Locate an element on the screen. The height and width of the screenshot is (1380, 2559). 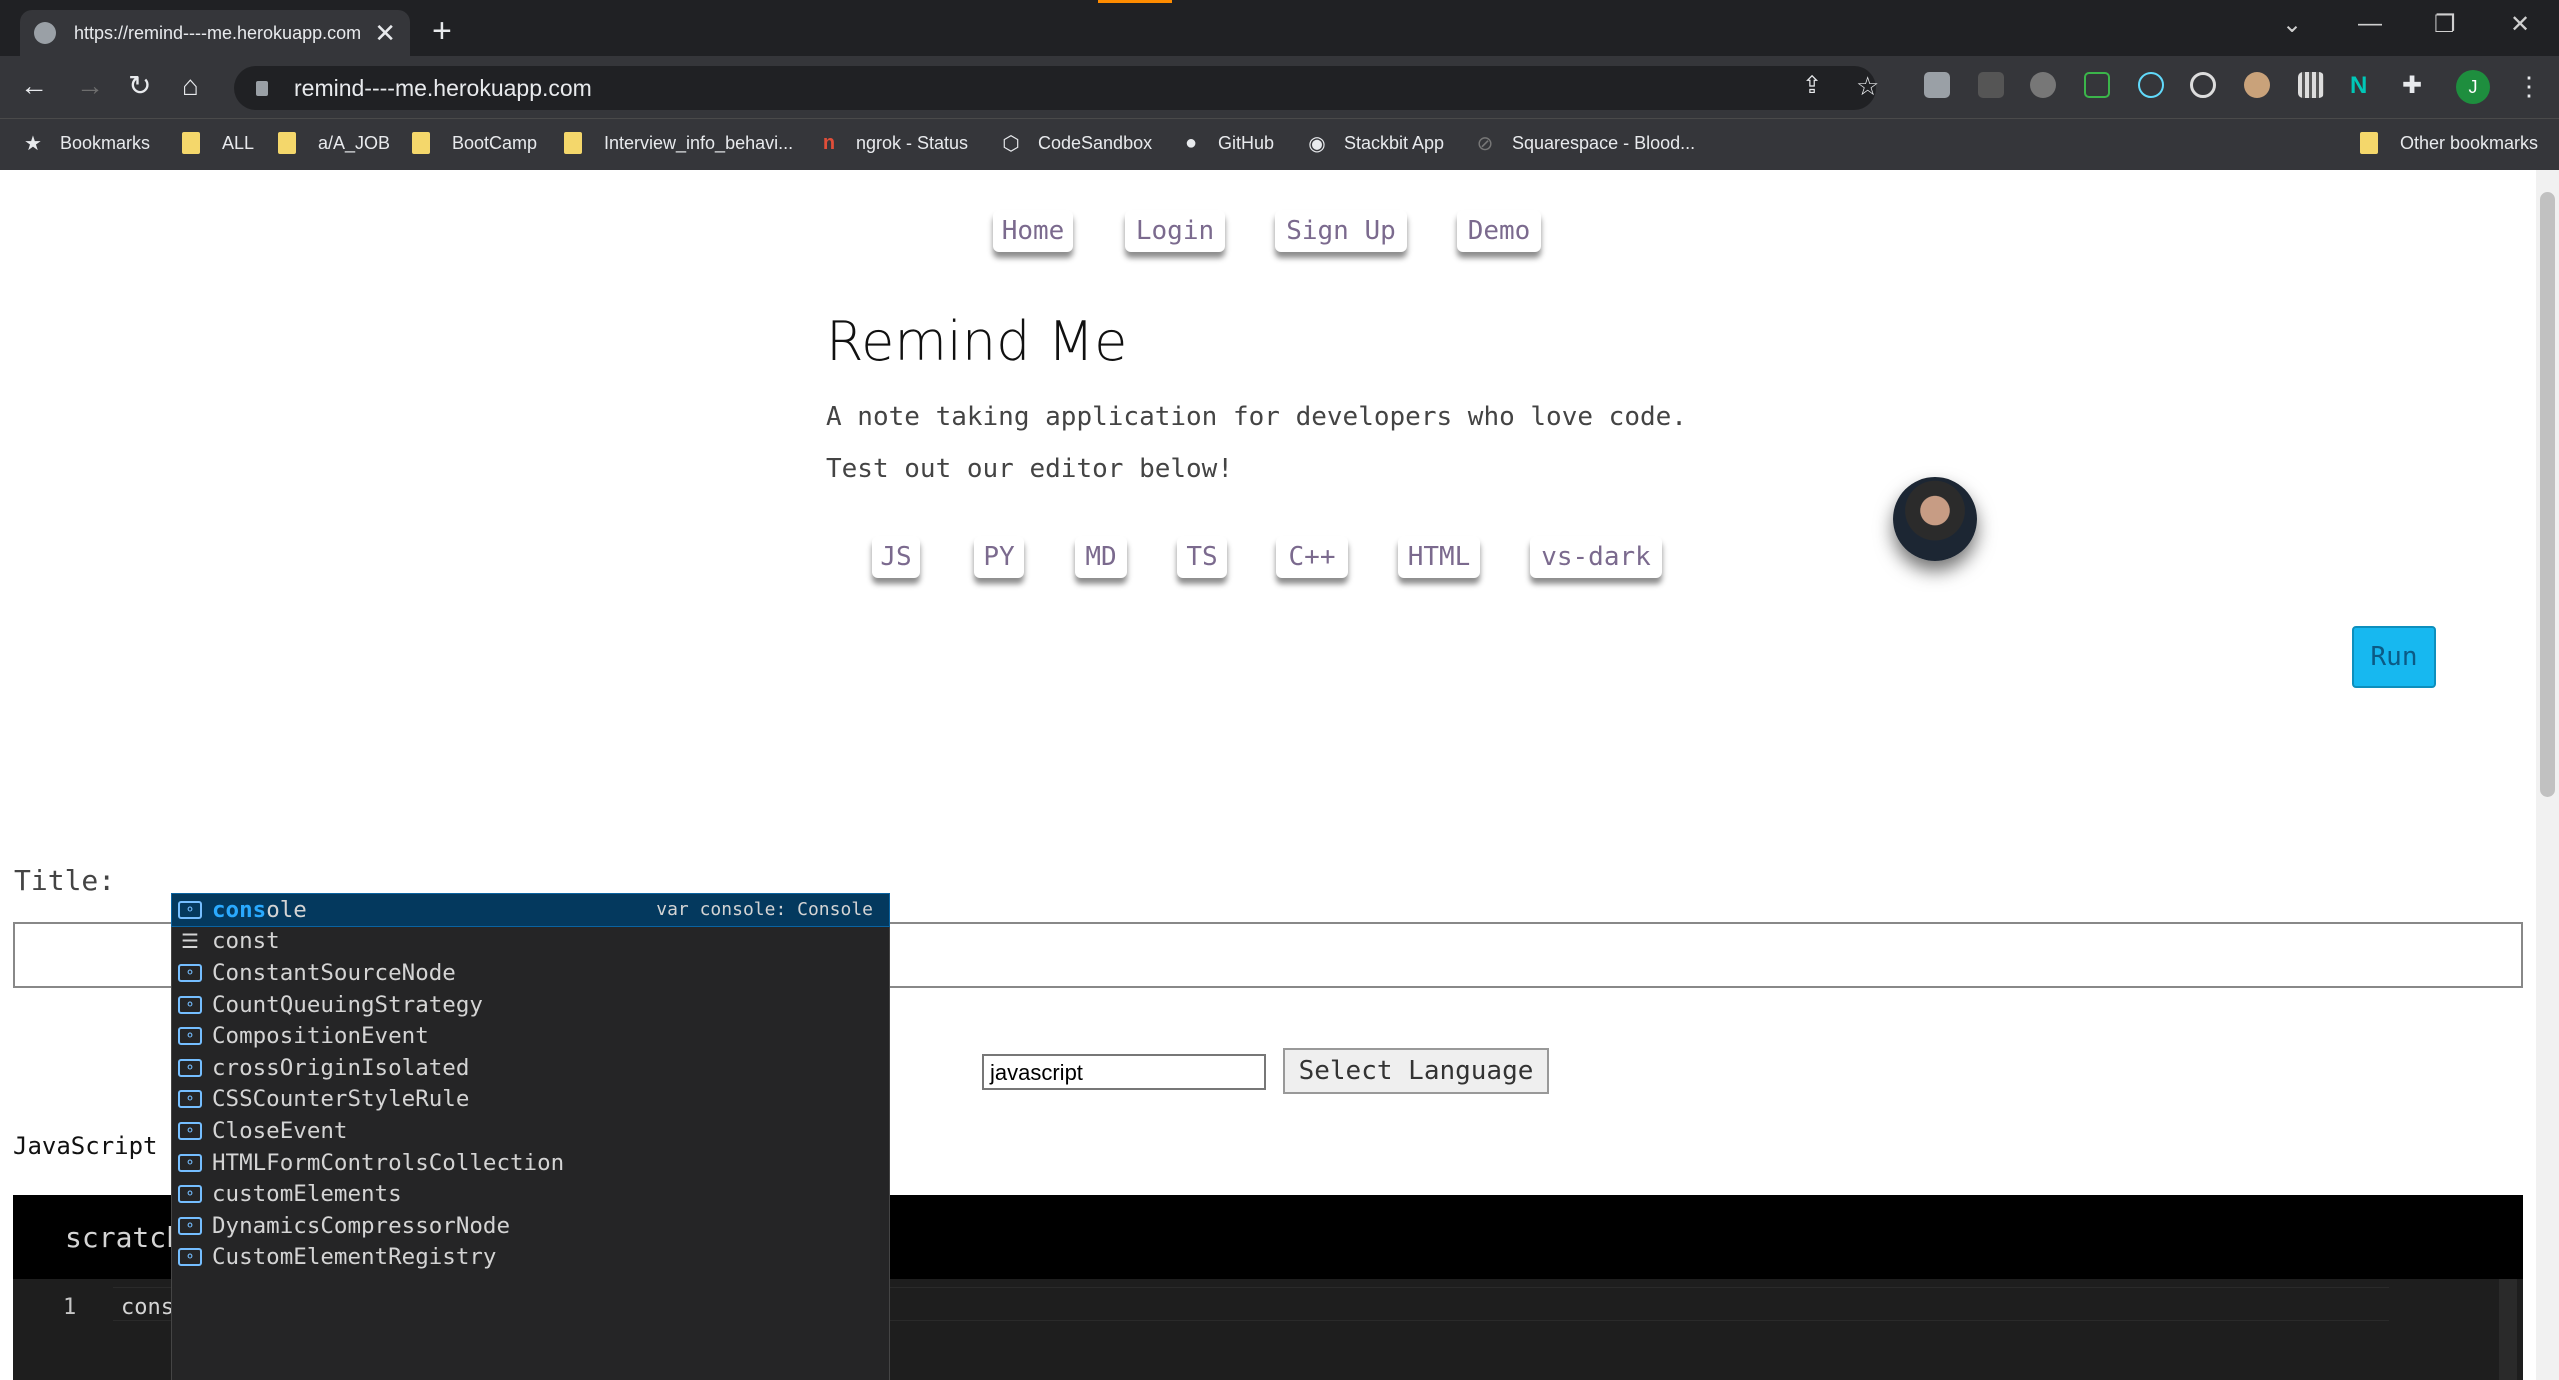
suggestion-item: ⚬ CompositionEvent is located at coordinates (530, 1036).